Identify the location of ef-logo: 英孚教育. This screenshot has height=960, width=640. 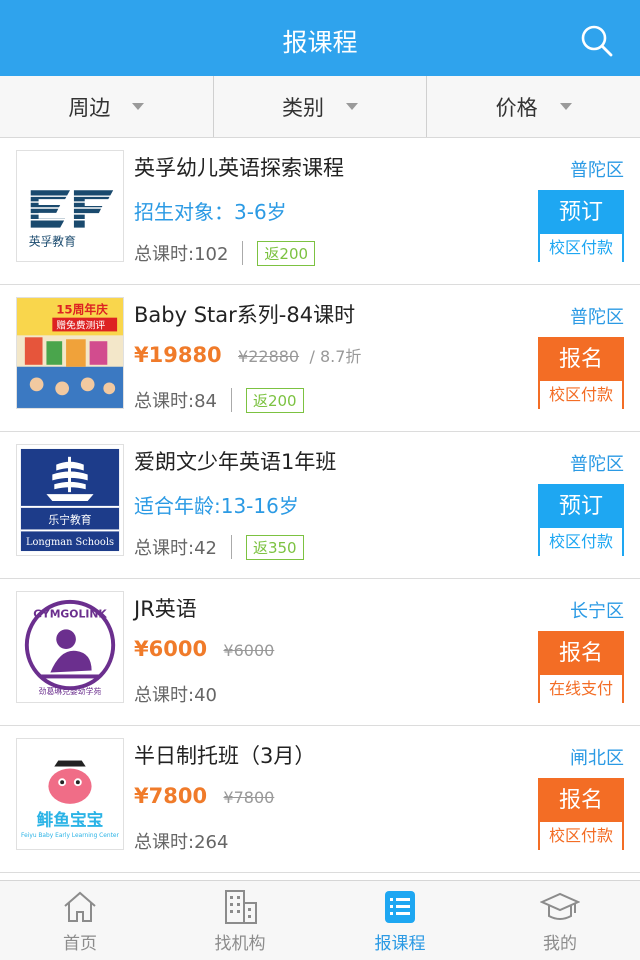
(70, 206).